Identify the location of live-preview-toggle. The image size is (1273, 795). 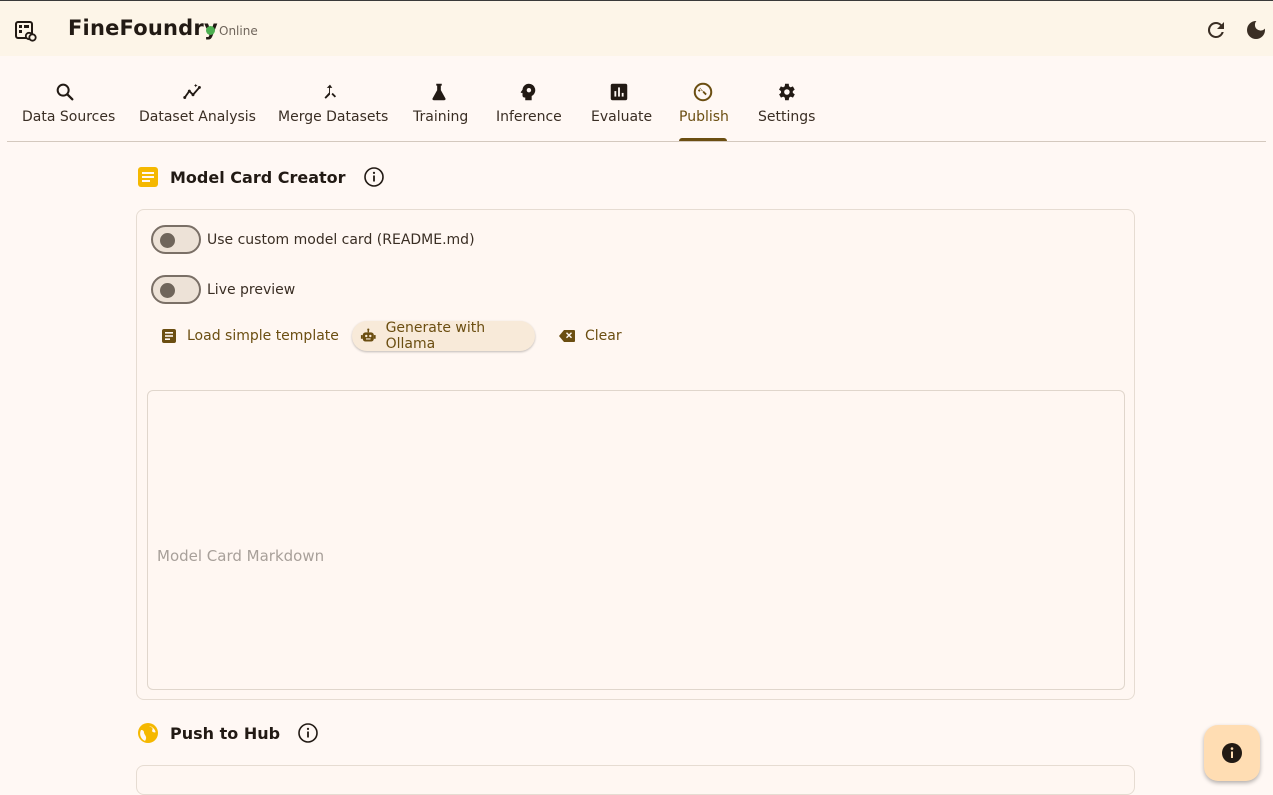
(176, 289).